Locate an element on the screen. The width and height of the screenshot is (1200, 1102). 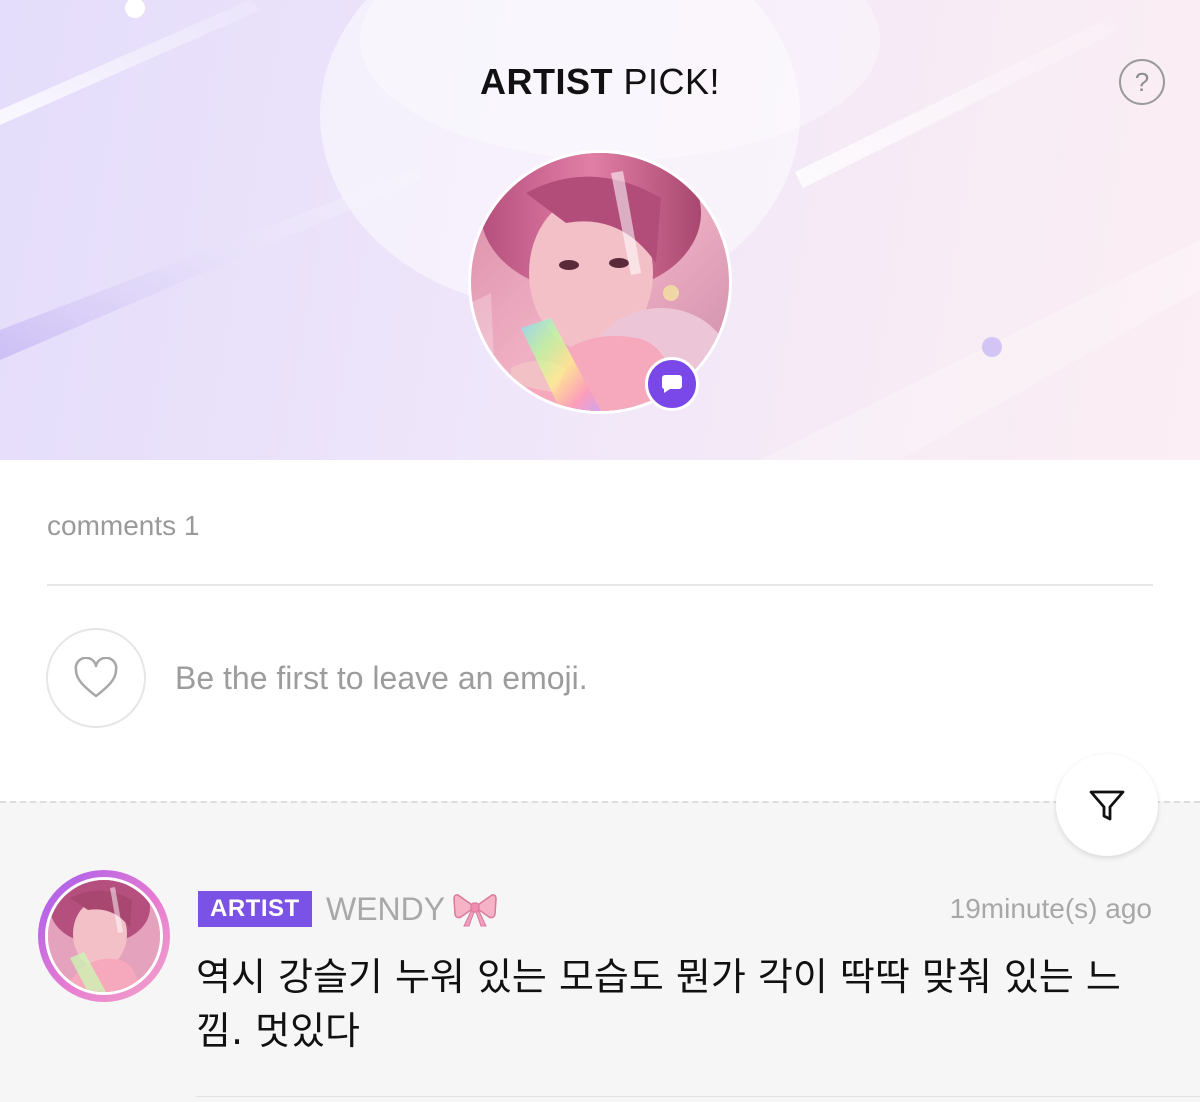
comment-divider is located at coordinates (698, 1096).